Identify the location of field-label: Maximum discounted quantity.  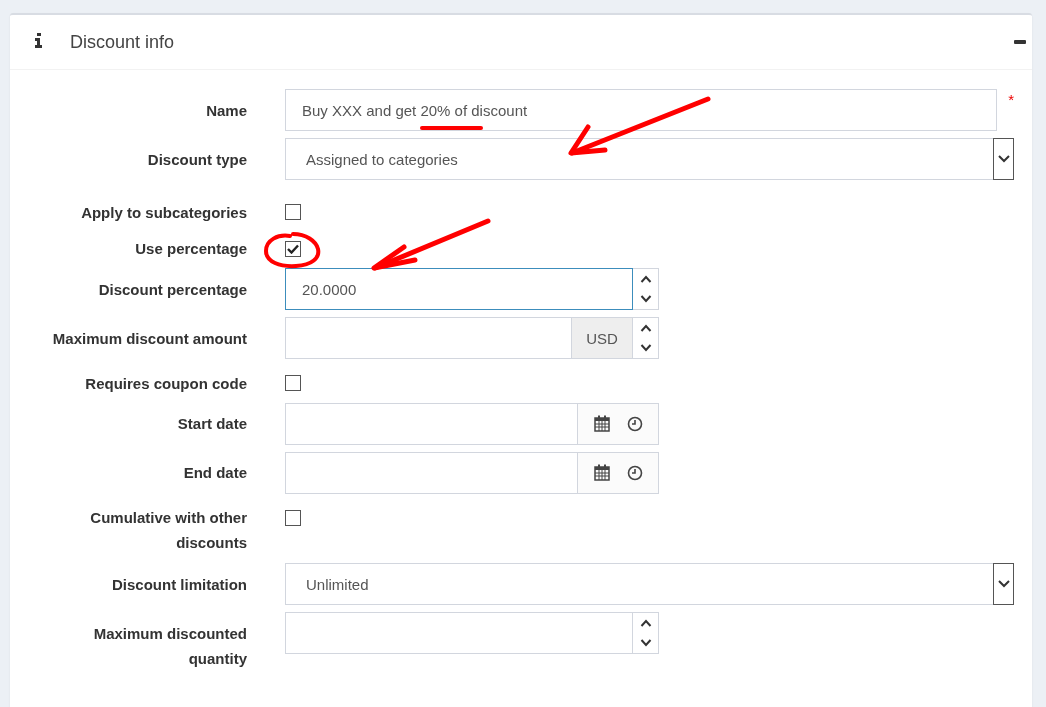
(169, 646).